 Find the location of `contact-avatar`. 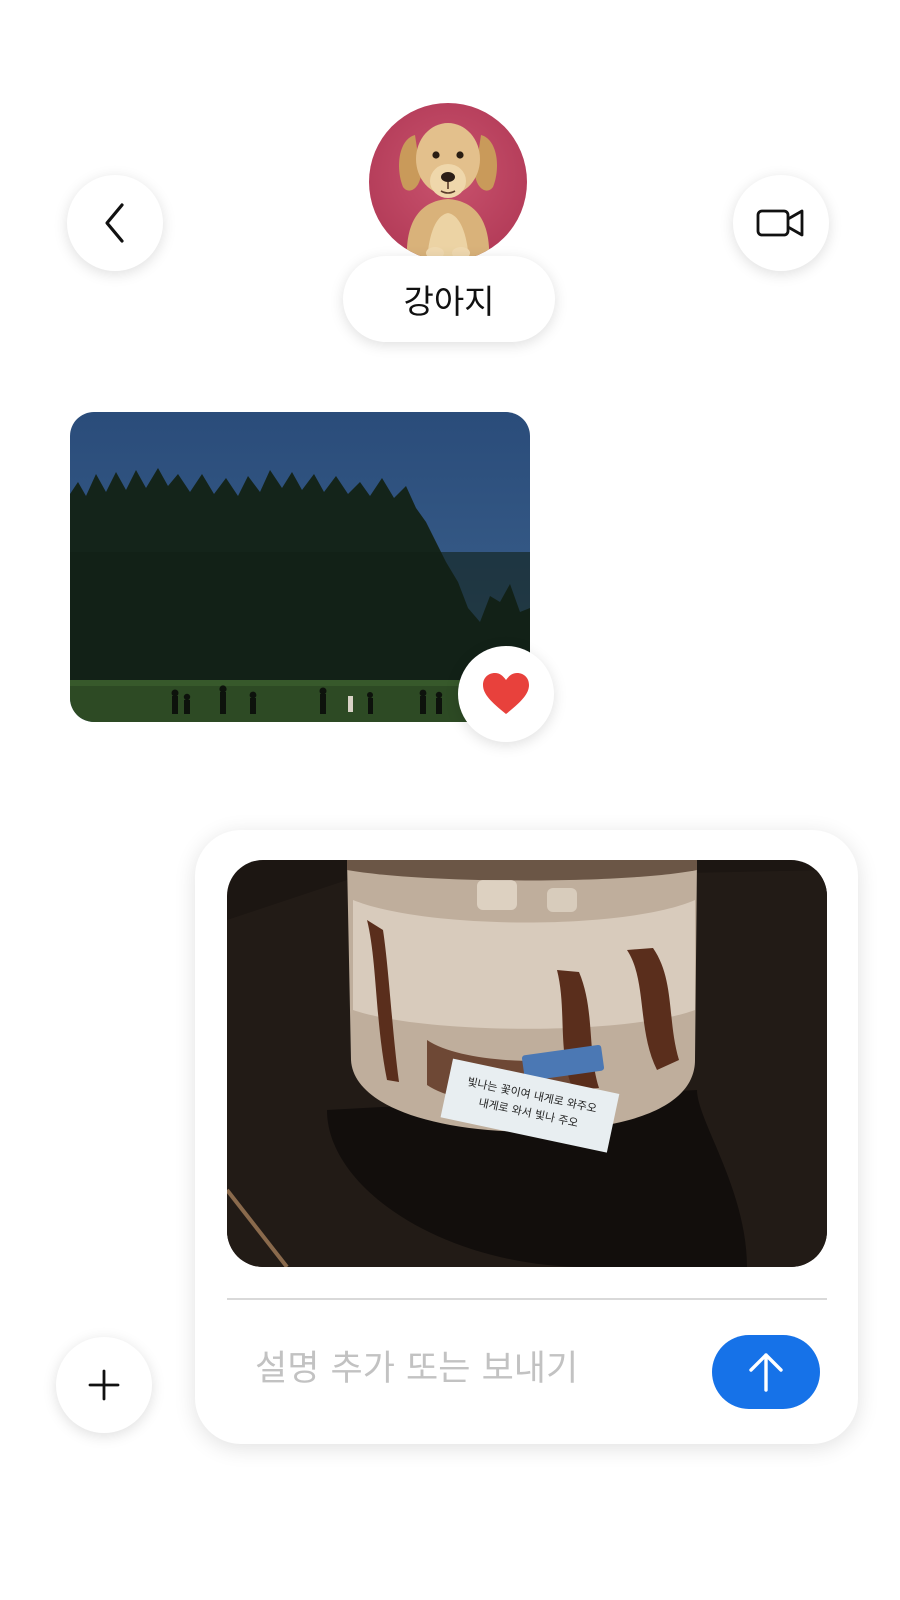

contact-avatar is located at coordinates (448, 182).